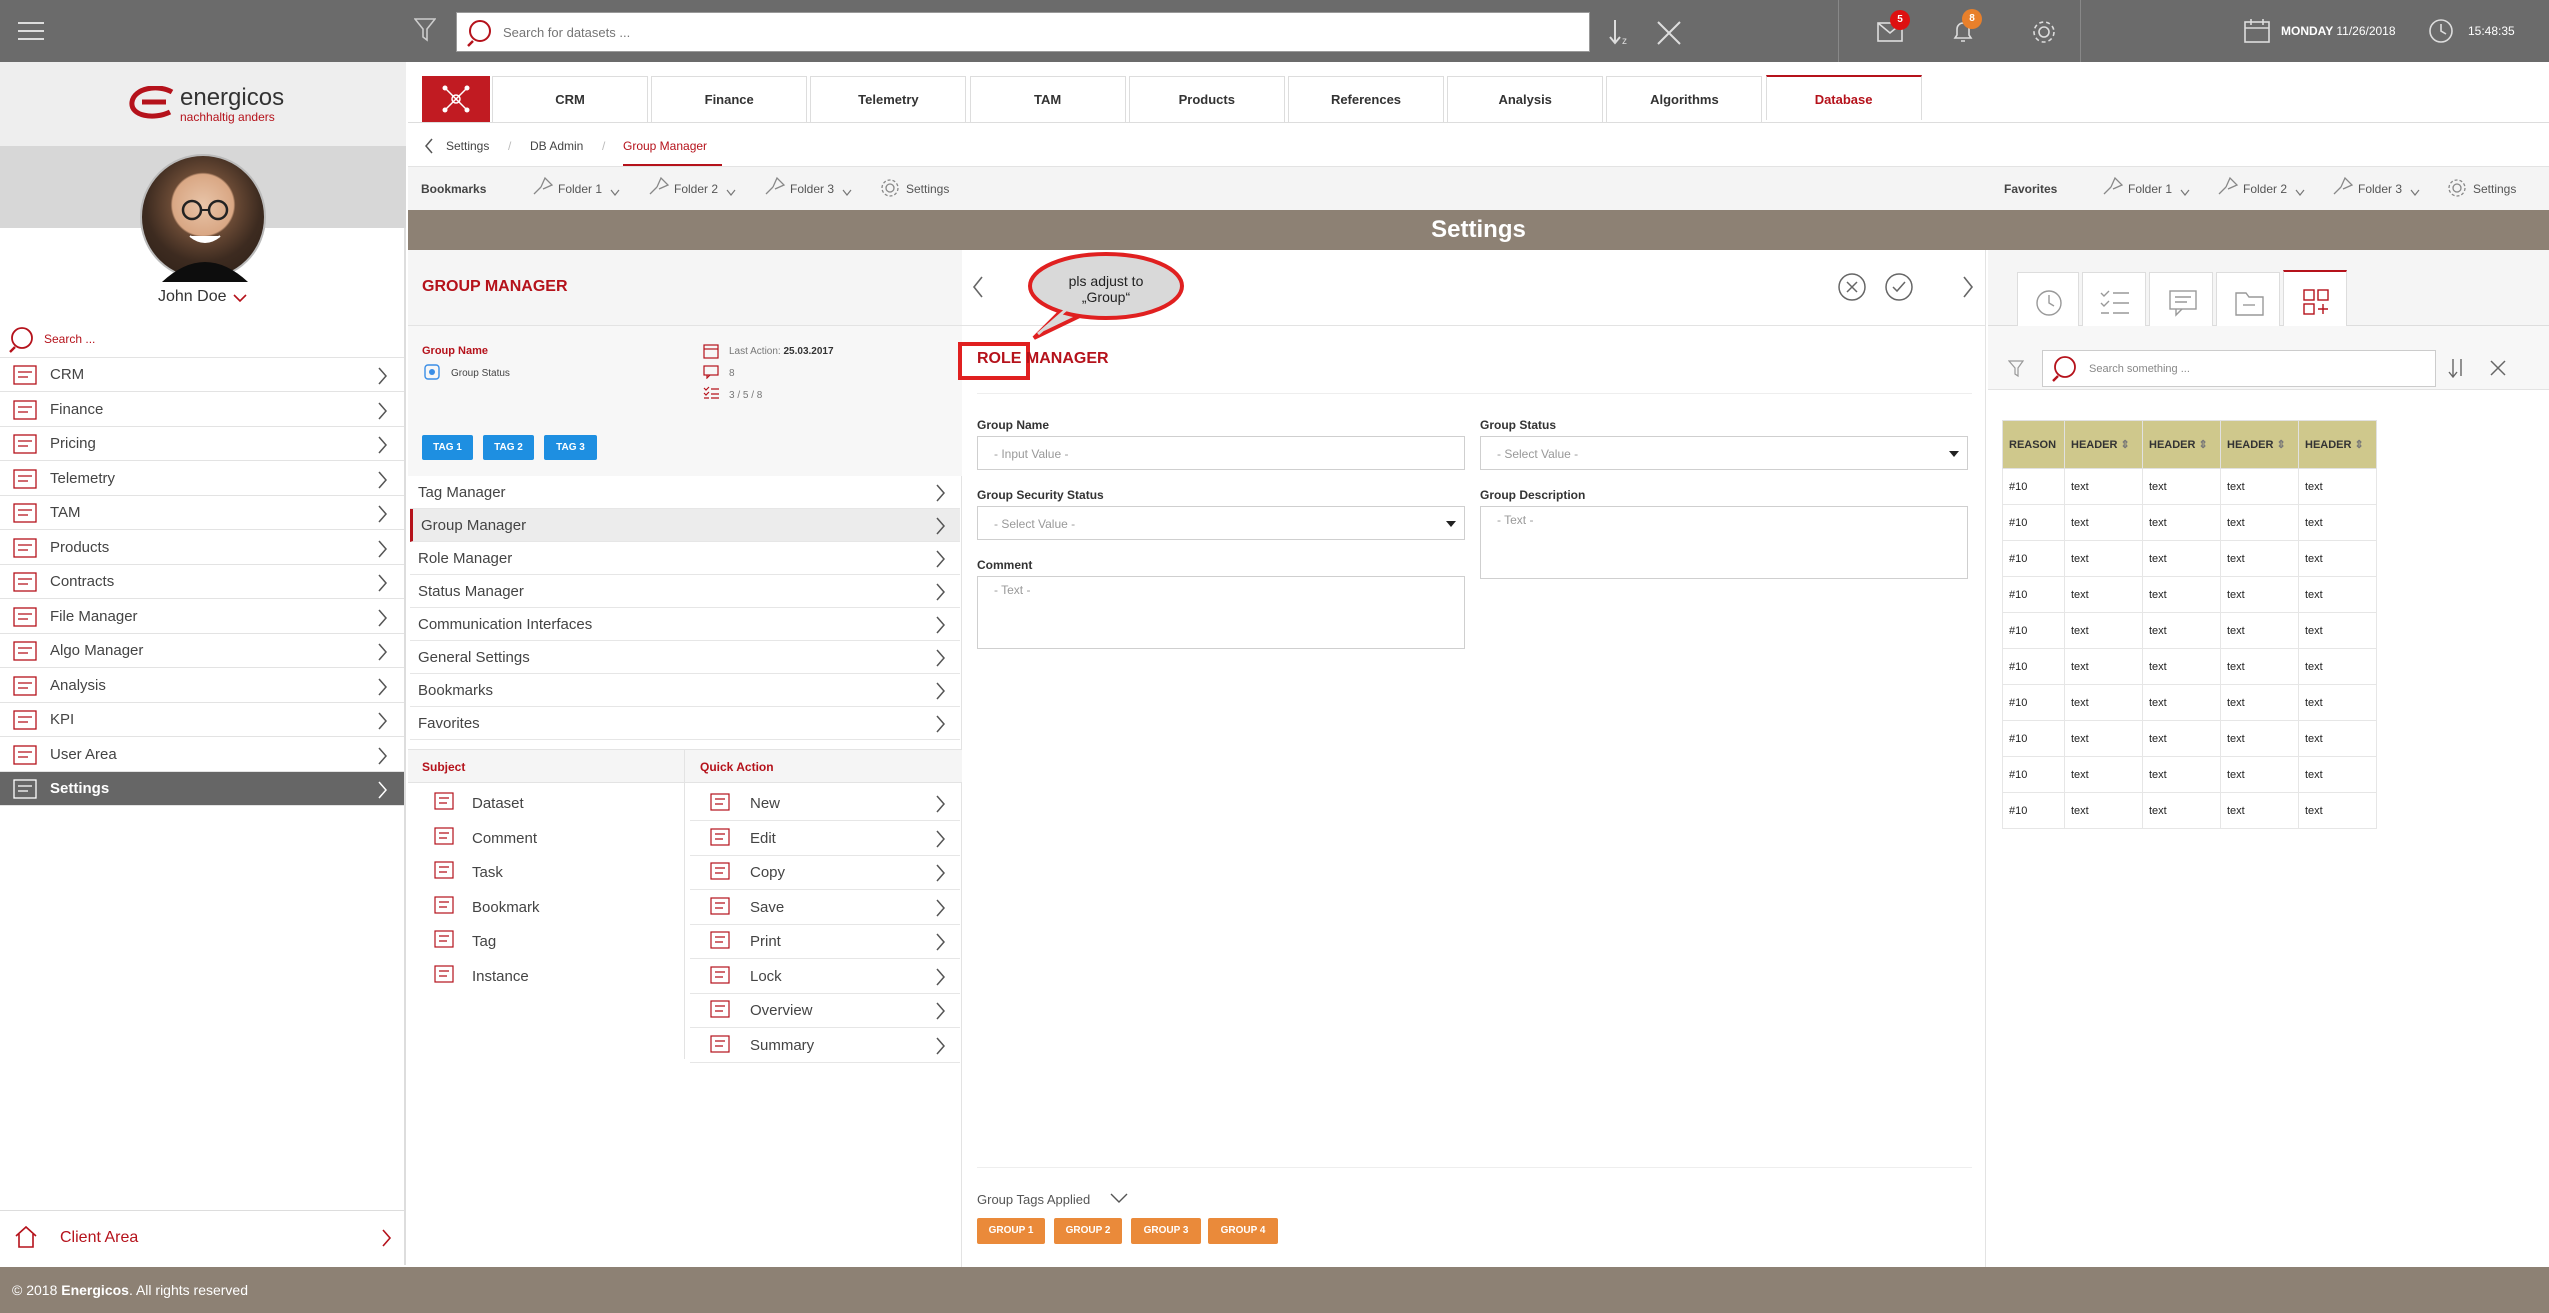 The height and width of the screenshot is (1313, 2549). I want to click on favorite-folder-1: Folder 1, so click(2150, 189).